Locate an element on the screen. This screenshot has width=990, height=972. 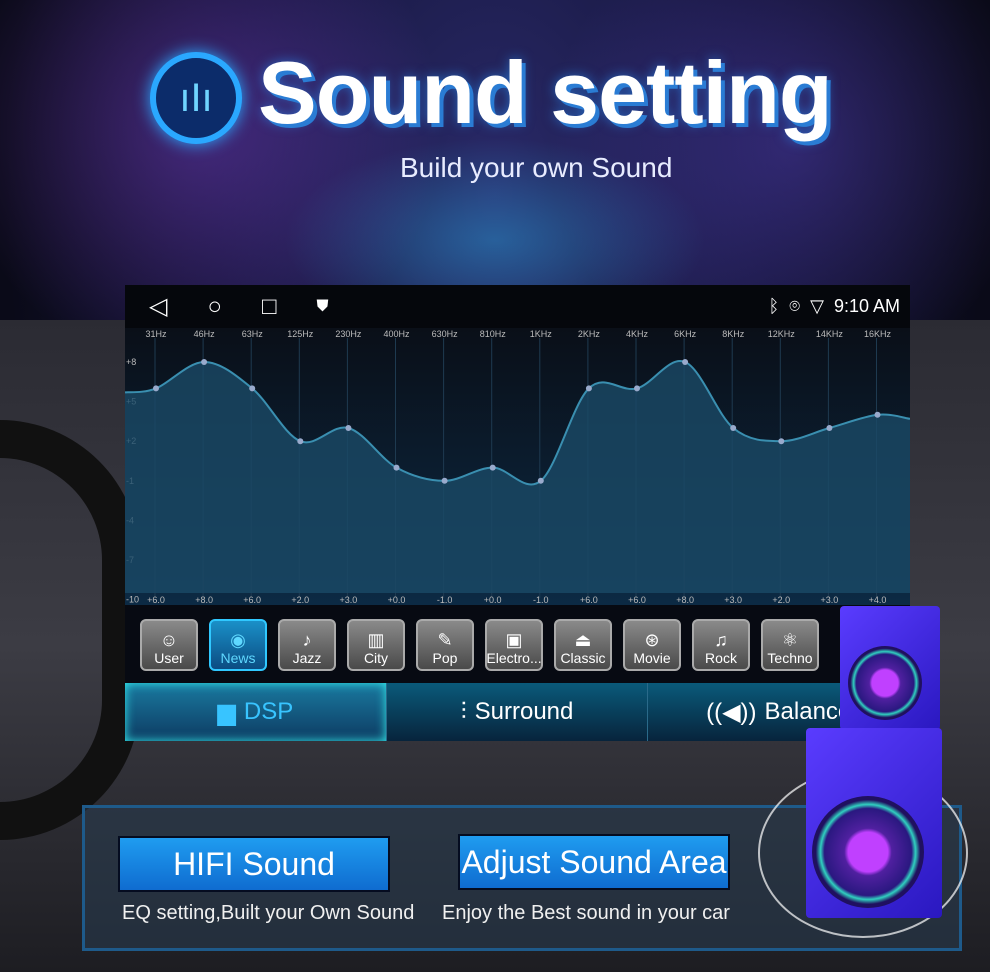
preset-classic-button: ⏏ Classic is located at coordinates (583, 645).